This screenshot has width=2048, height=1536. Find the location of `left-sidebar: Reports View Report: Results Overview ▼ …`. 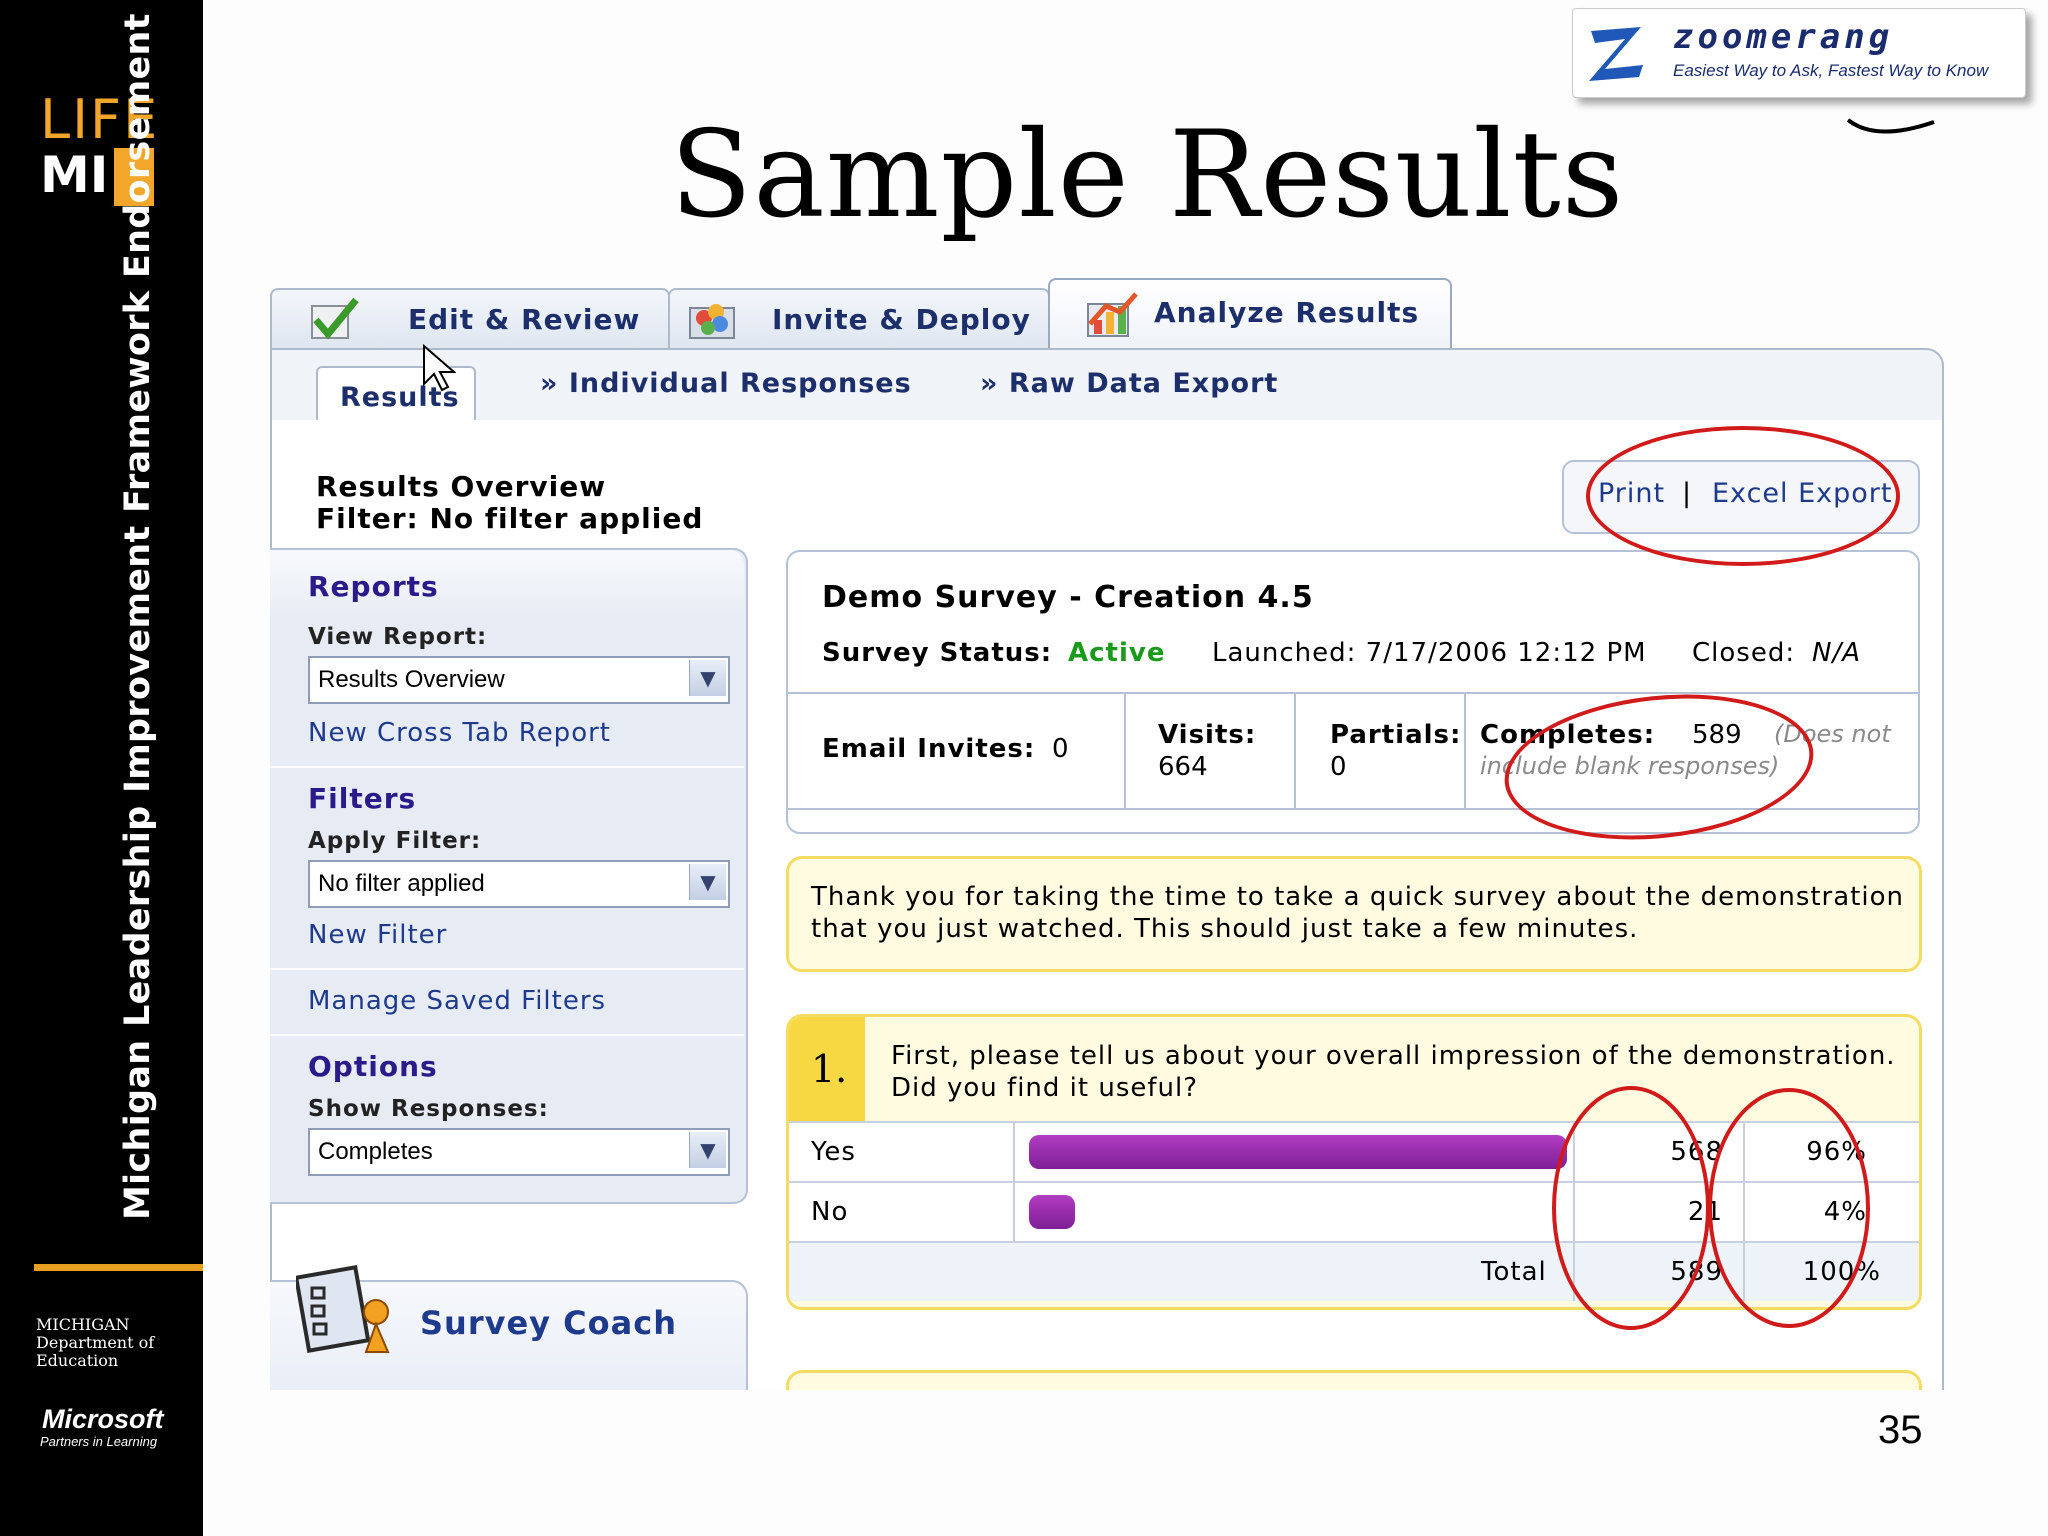

left-sidebar: Reports View Report: Results Overview ▼ … is located at coordinates (509, 876).